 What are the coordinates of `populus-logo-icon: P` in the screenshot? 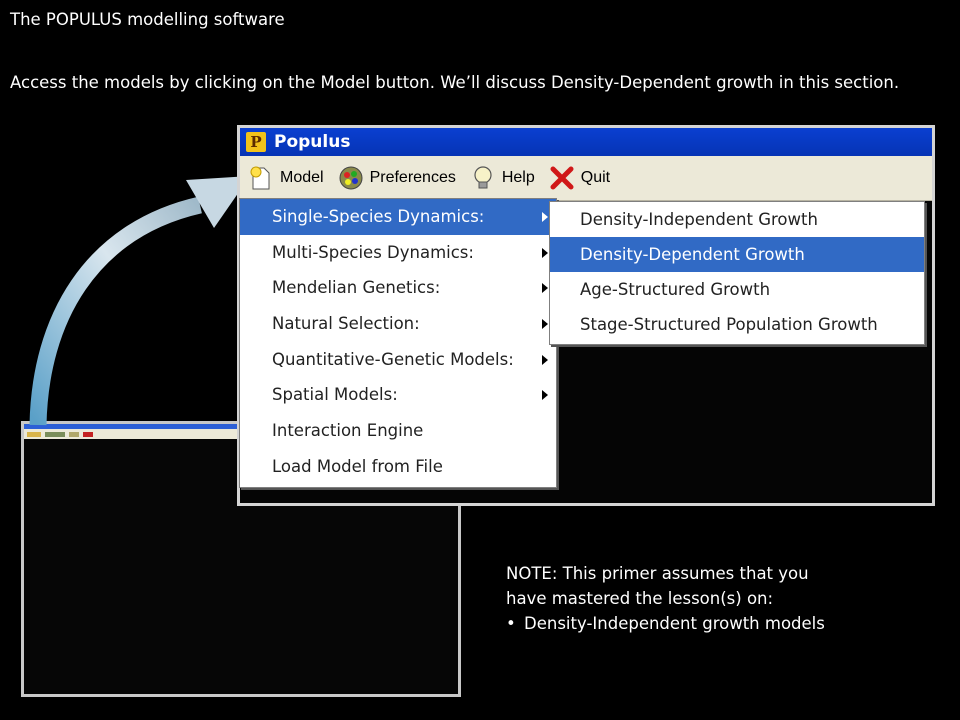 It's located at (256, 142).